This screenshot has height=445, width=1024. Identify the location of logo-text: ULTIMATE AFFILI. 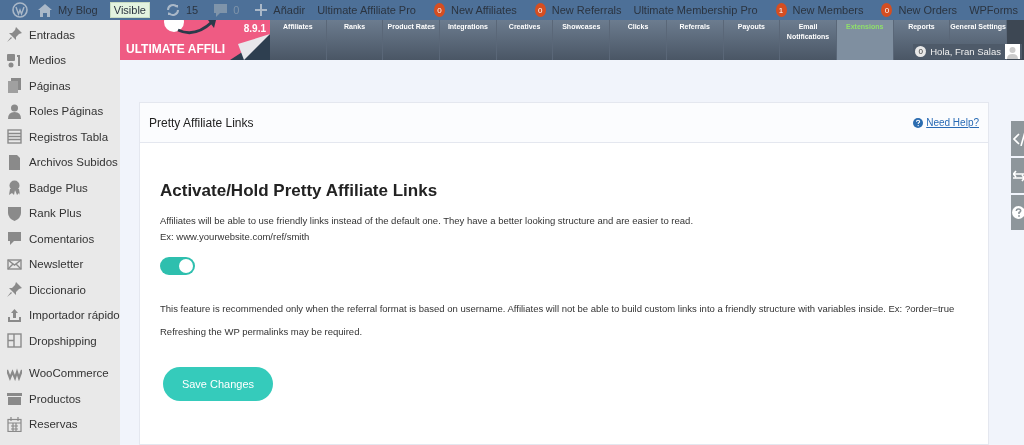
(176, 49).